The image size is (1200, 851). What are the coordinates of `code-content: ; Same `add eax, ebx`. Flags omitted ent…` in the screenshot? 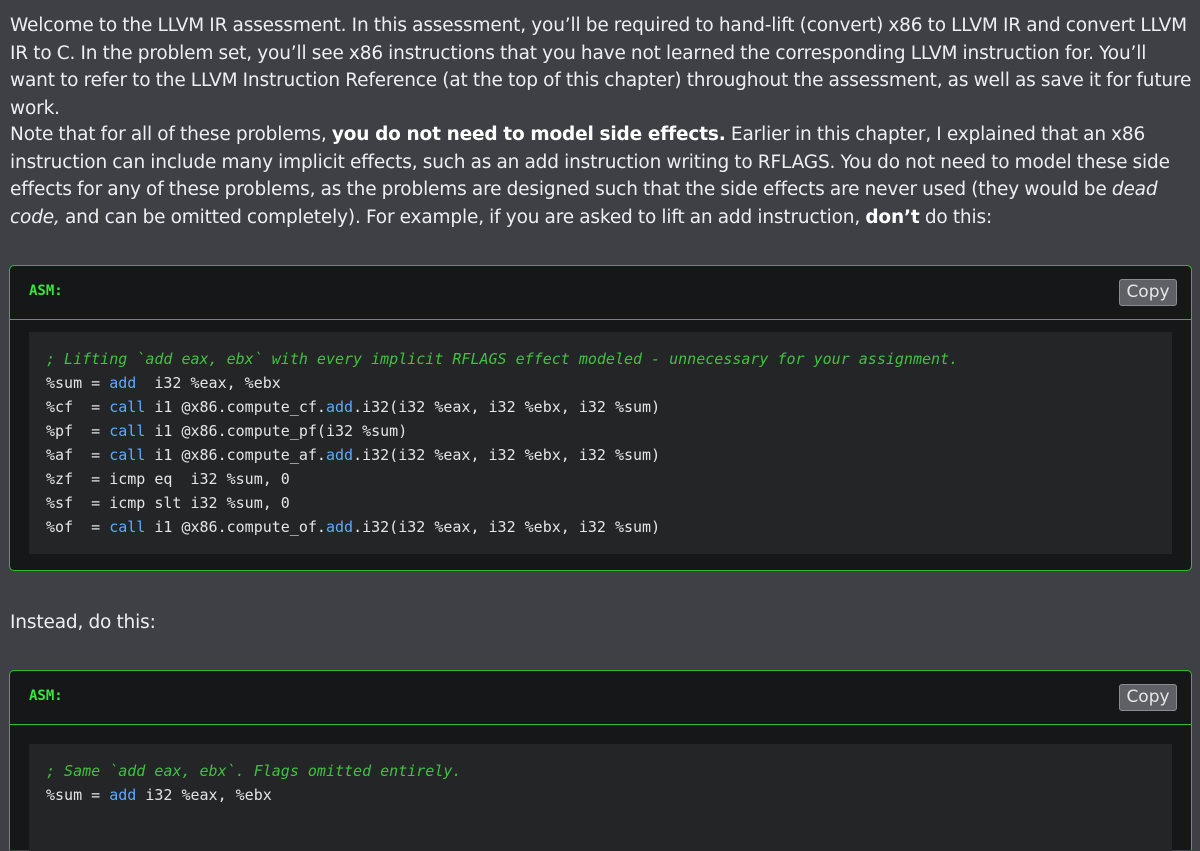 It's located at (600, 797).